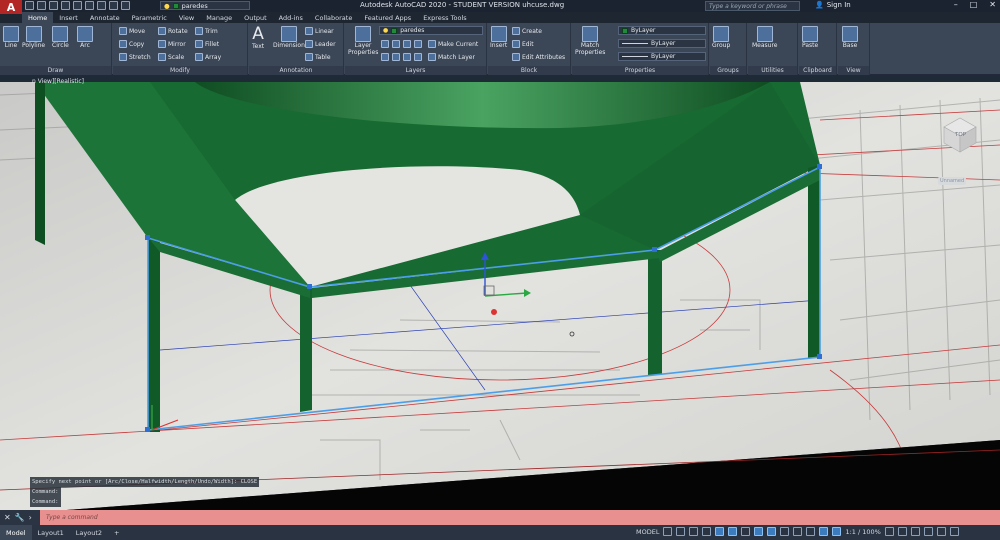 The height and width of the screenshot is (540, 1000). What do you see at coordinates (51, 532) in the screenshot?
I see `tab-layout1: Layout1` at bounding box center [51, 532].